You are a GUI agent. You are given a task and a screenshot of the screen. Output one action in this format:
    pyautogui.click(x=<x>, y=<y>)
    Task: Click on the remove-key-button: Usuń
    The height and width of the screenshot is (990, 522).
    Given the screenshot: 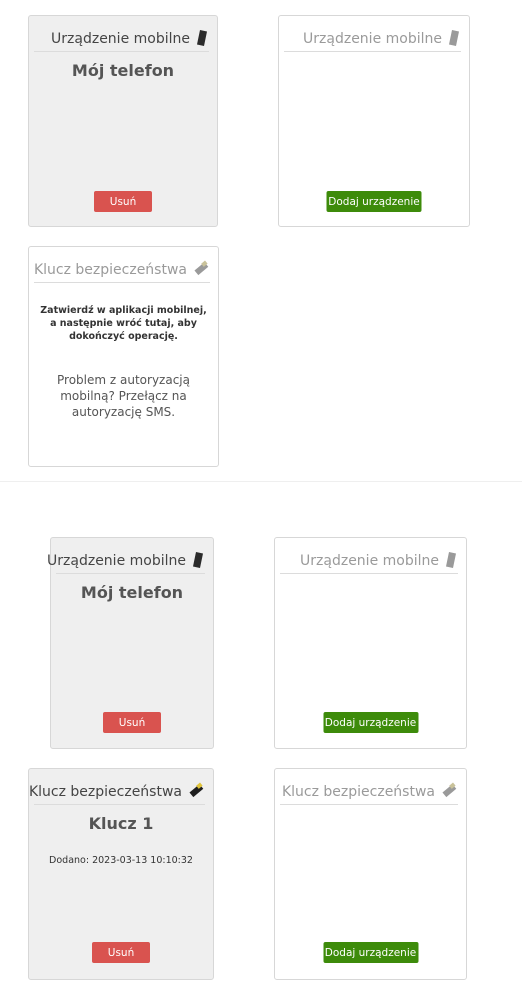 What is the action you would take?
    pyautogui.click(x=121, y=952)
    